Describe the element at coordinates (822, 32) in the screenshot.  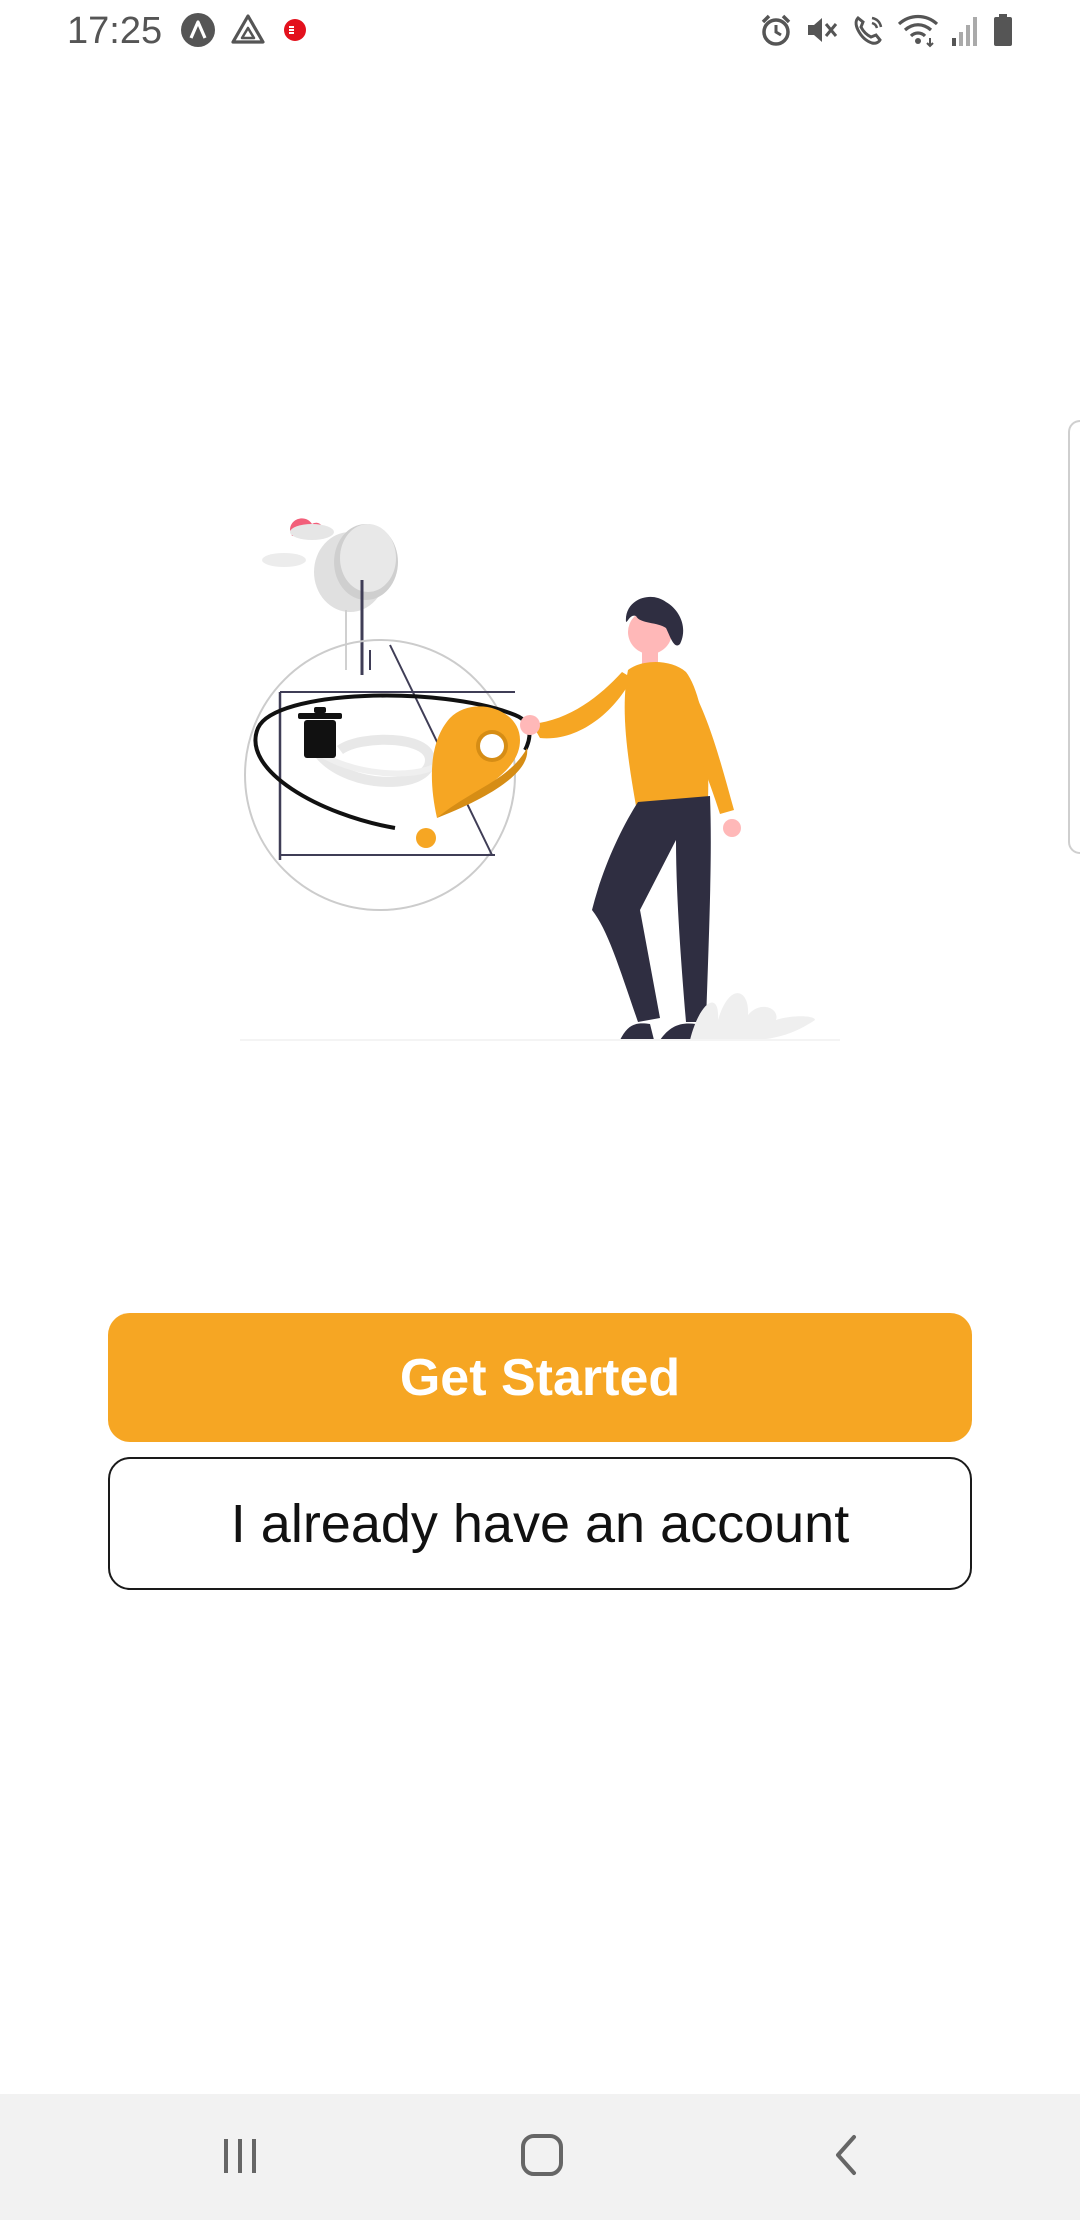
I see `mute-icon` at that location.